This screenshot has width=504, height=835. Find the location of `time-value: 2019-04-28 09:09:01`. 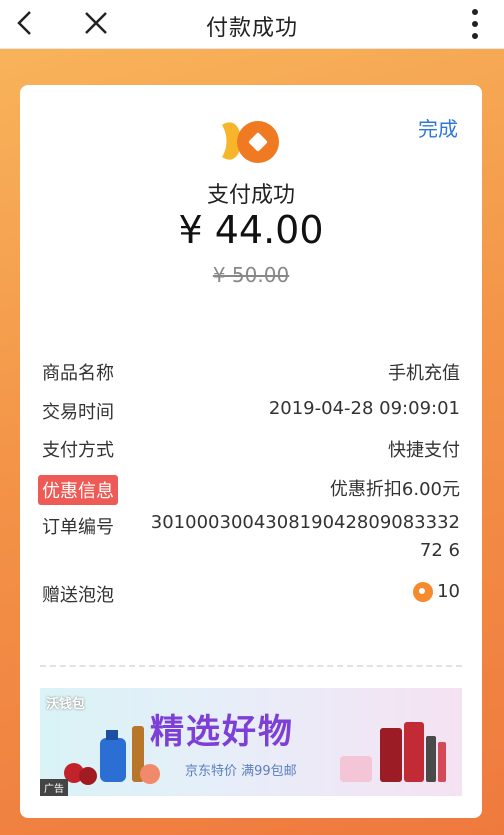

time-value: 2019-04-28 09:09:01 is located at coordinates (364, 408).